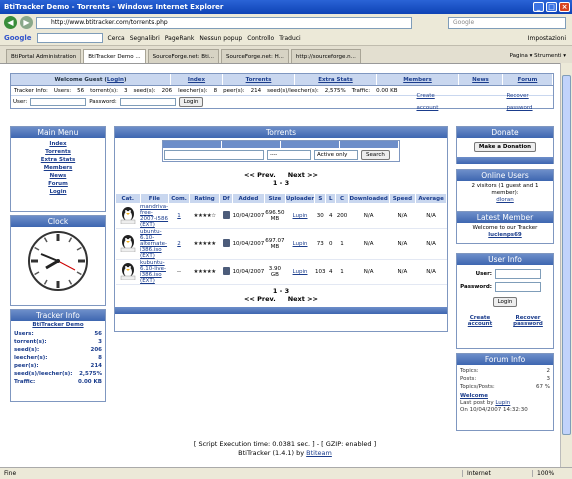  I want to click on col-s: S, so click(320, 198).